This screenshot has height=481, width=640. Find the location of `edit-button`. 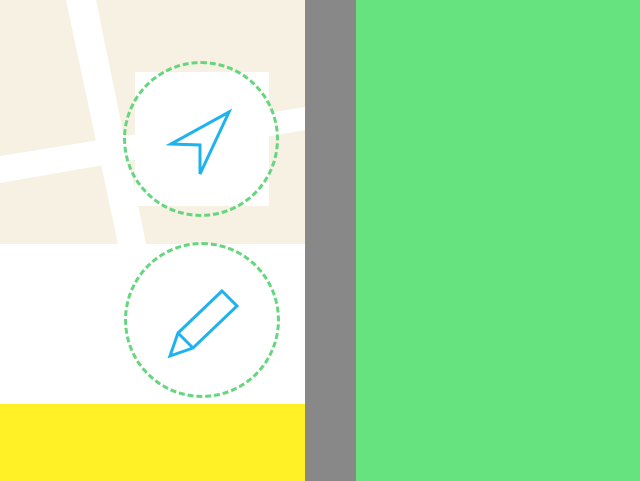

edit-button is located at coordinates (202, 320).